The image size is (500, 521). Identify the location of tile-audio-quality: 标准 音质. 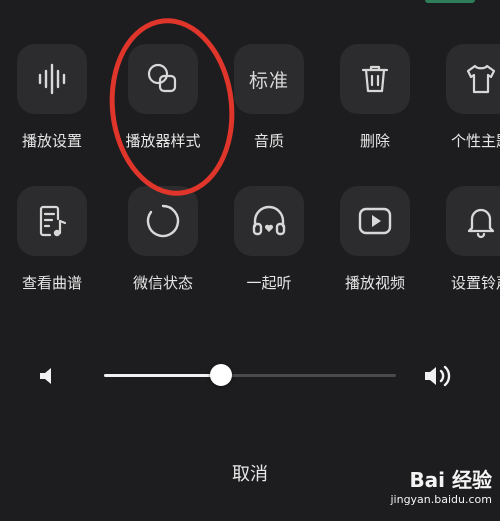
(269, 100).